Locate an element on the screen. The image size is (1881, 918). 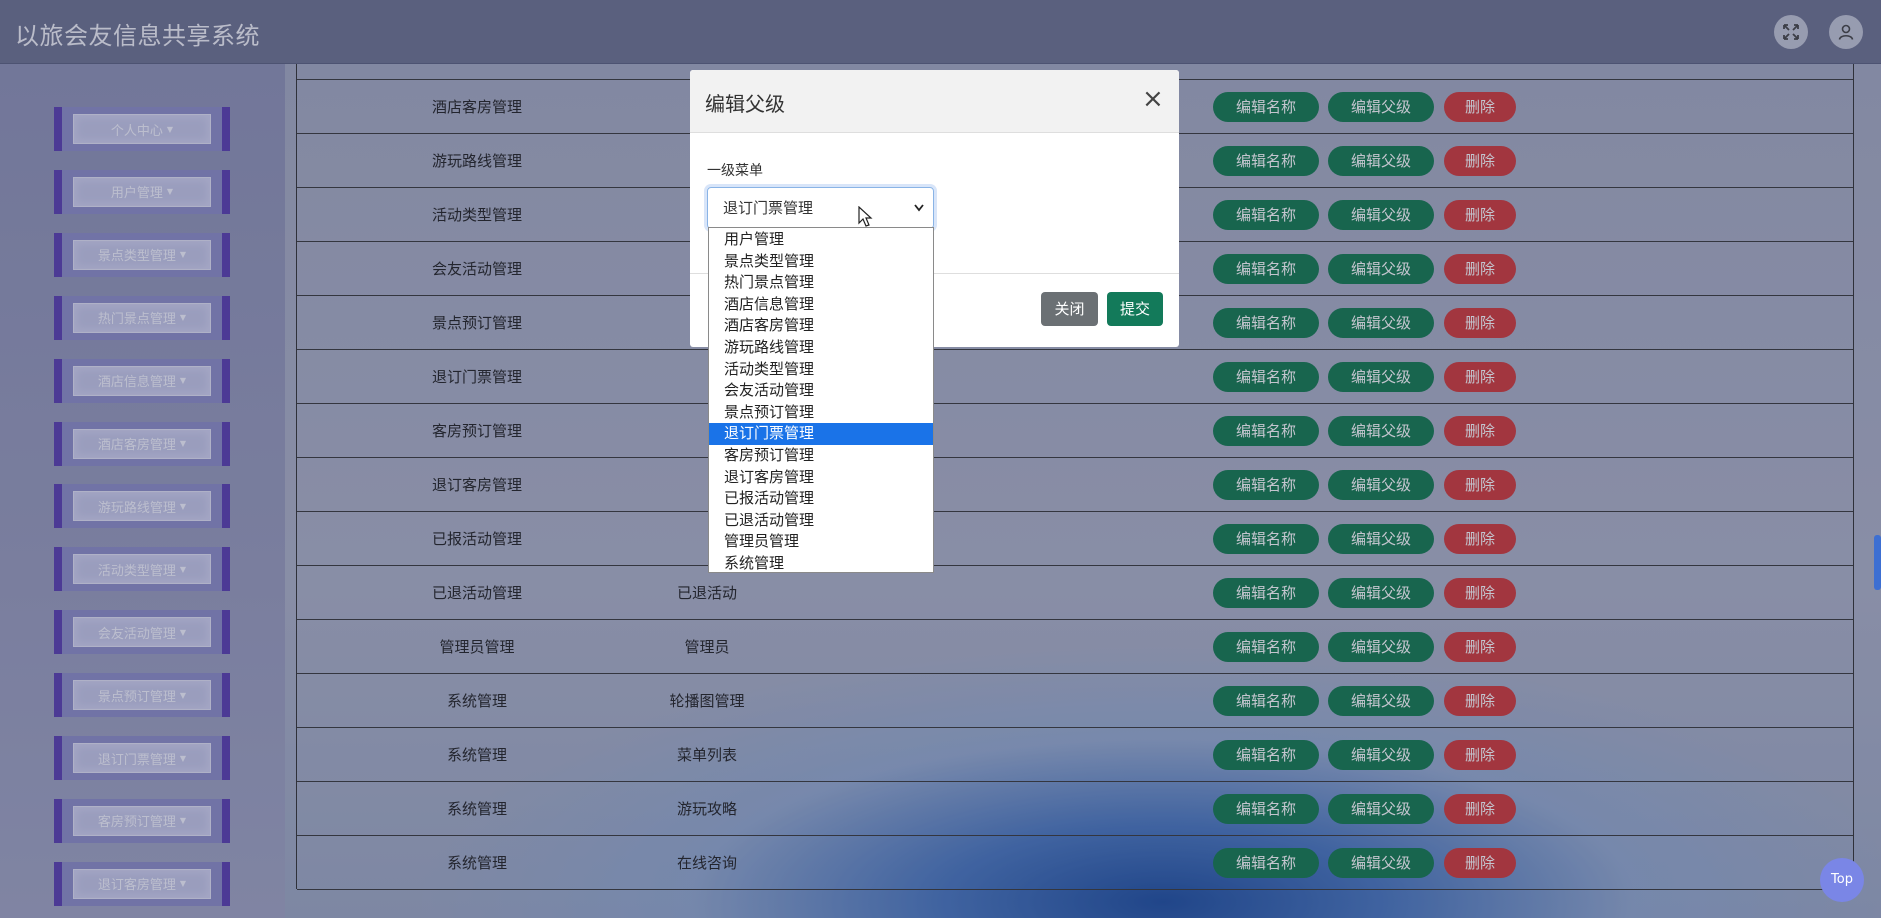
dropdown-option: 退订门票管理 is located at coordinates (821, 434).